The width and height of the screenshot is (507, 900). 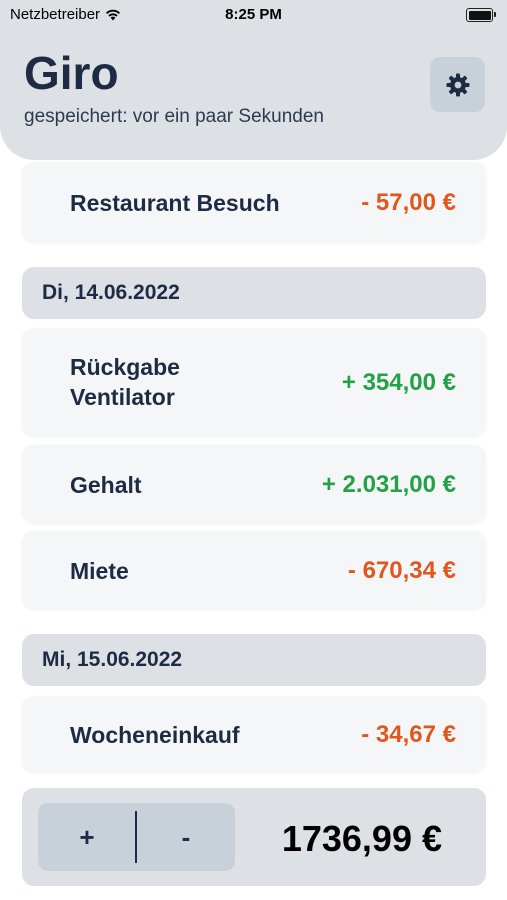 I want to click on amount-stepper: + -, so click(x=136, y=837).